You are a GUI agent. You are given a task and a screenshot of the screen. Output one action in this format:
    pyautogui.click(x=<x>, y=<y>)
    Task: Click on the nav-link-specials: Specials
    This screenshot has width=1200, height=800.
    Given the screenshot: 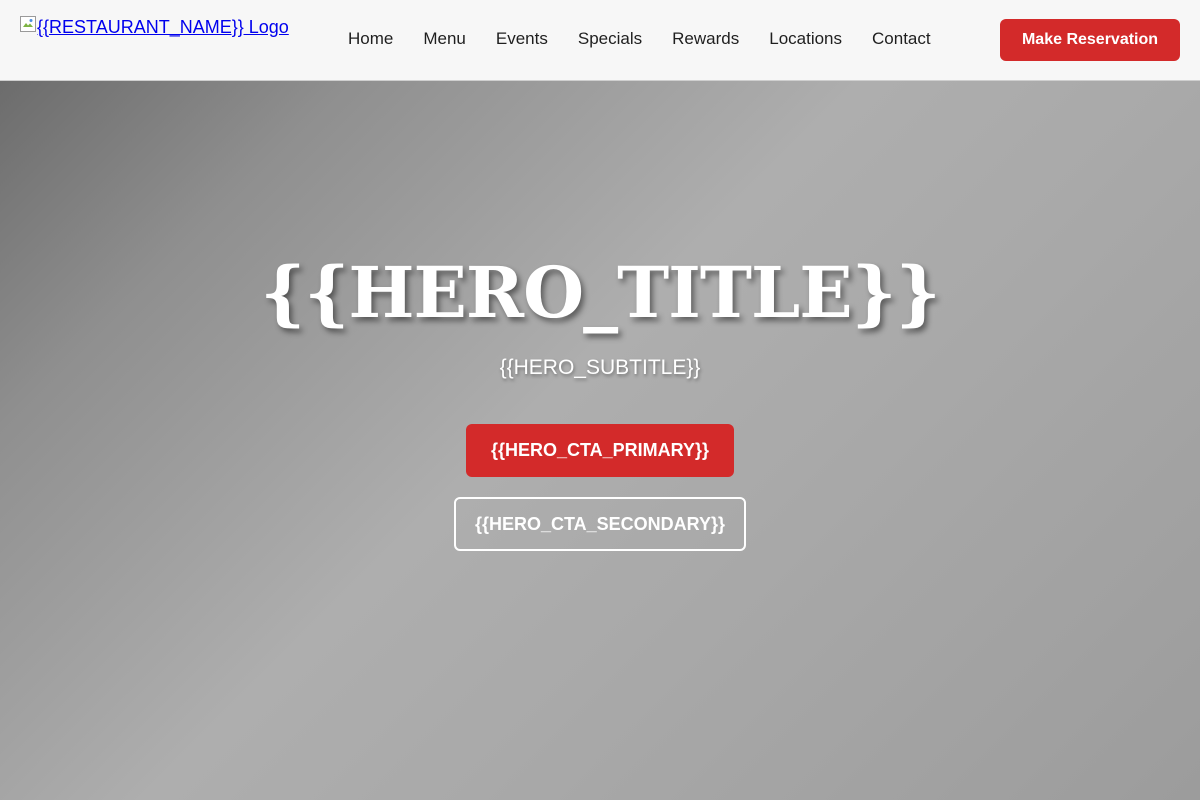 What is the action you would take?
    pyautogui.click(x=610, y=39)
    